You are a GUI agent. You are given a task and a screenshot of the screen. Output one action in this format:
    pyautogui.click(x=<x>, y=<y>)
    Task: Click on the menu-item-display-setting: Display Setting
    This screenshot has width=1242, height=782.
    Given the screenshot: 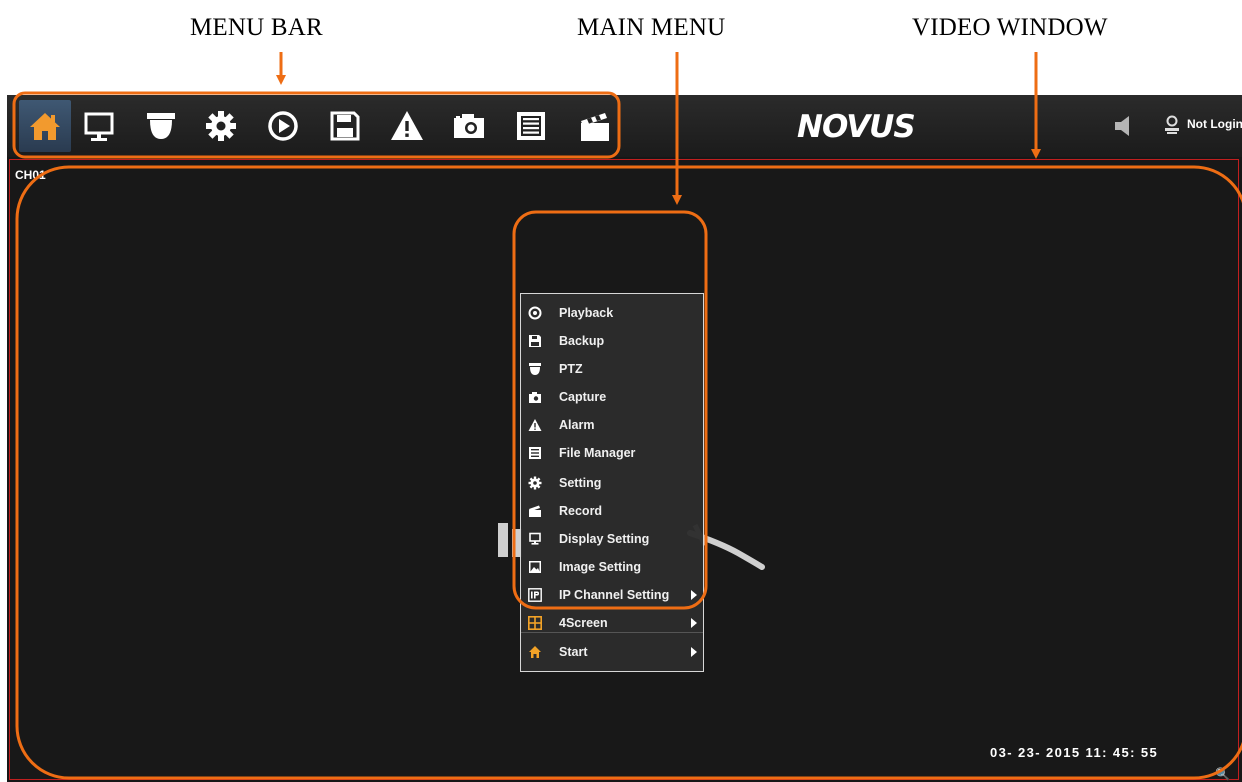 What is the action you would take?
    pyautogui.click(x=612, y=539)
    